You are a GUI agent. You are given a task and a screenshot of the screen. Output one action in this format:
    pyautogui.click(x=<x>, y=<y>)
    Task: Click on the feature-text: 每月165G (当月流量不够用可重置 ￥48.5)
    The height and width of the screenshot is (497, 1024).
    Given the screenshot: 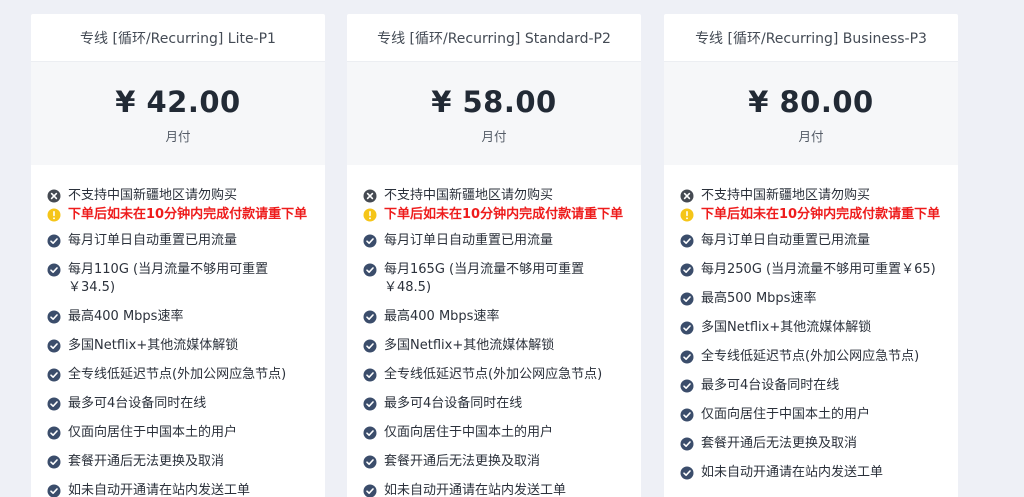 What is the action you would take?
    pyautogui.click(x=484, y=278)
    